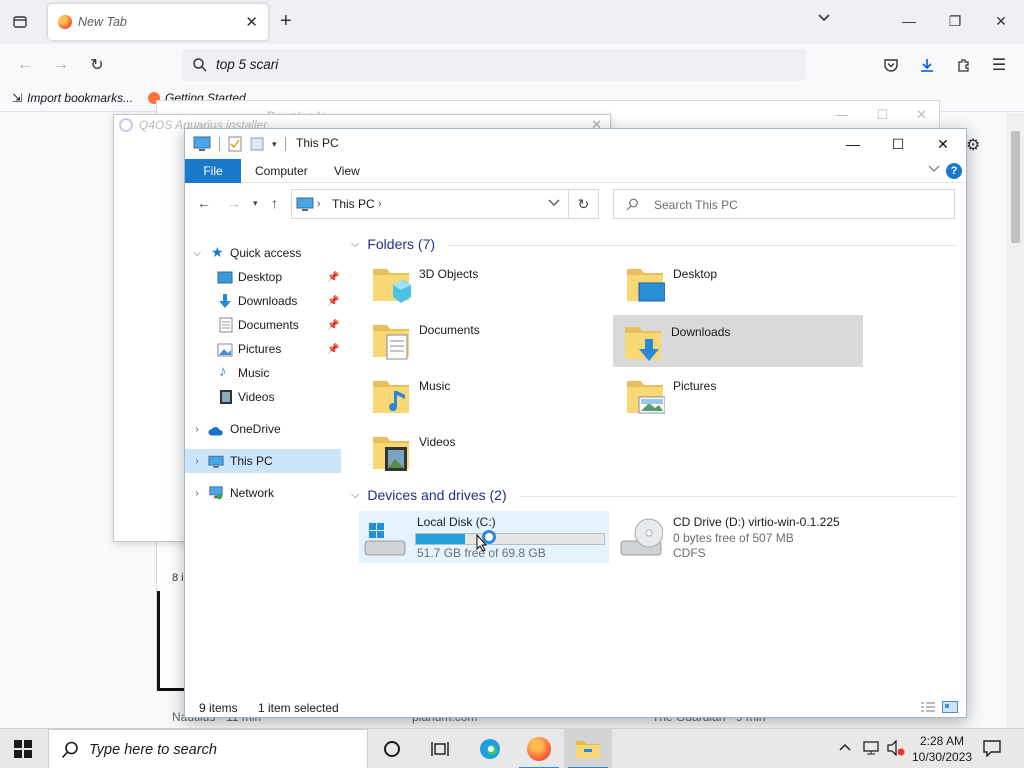 This screenshot has height=768, width=1024. Describe the element at coordinates (263, 429) in the screenshot. I see `nav-onedrive: › OneDrive` at that location.